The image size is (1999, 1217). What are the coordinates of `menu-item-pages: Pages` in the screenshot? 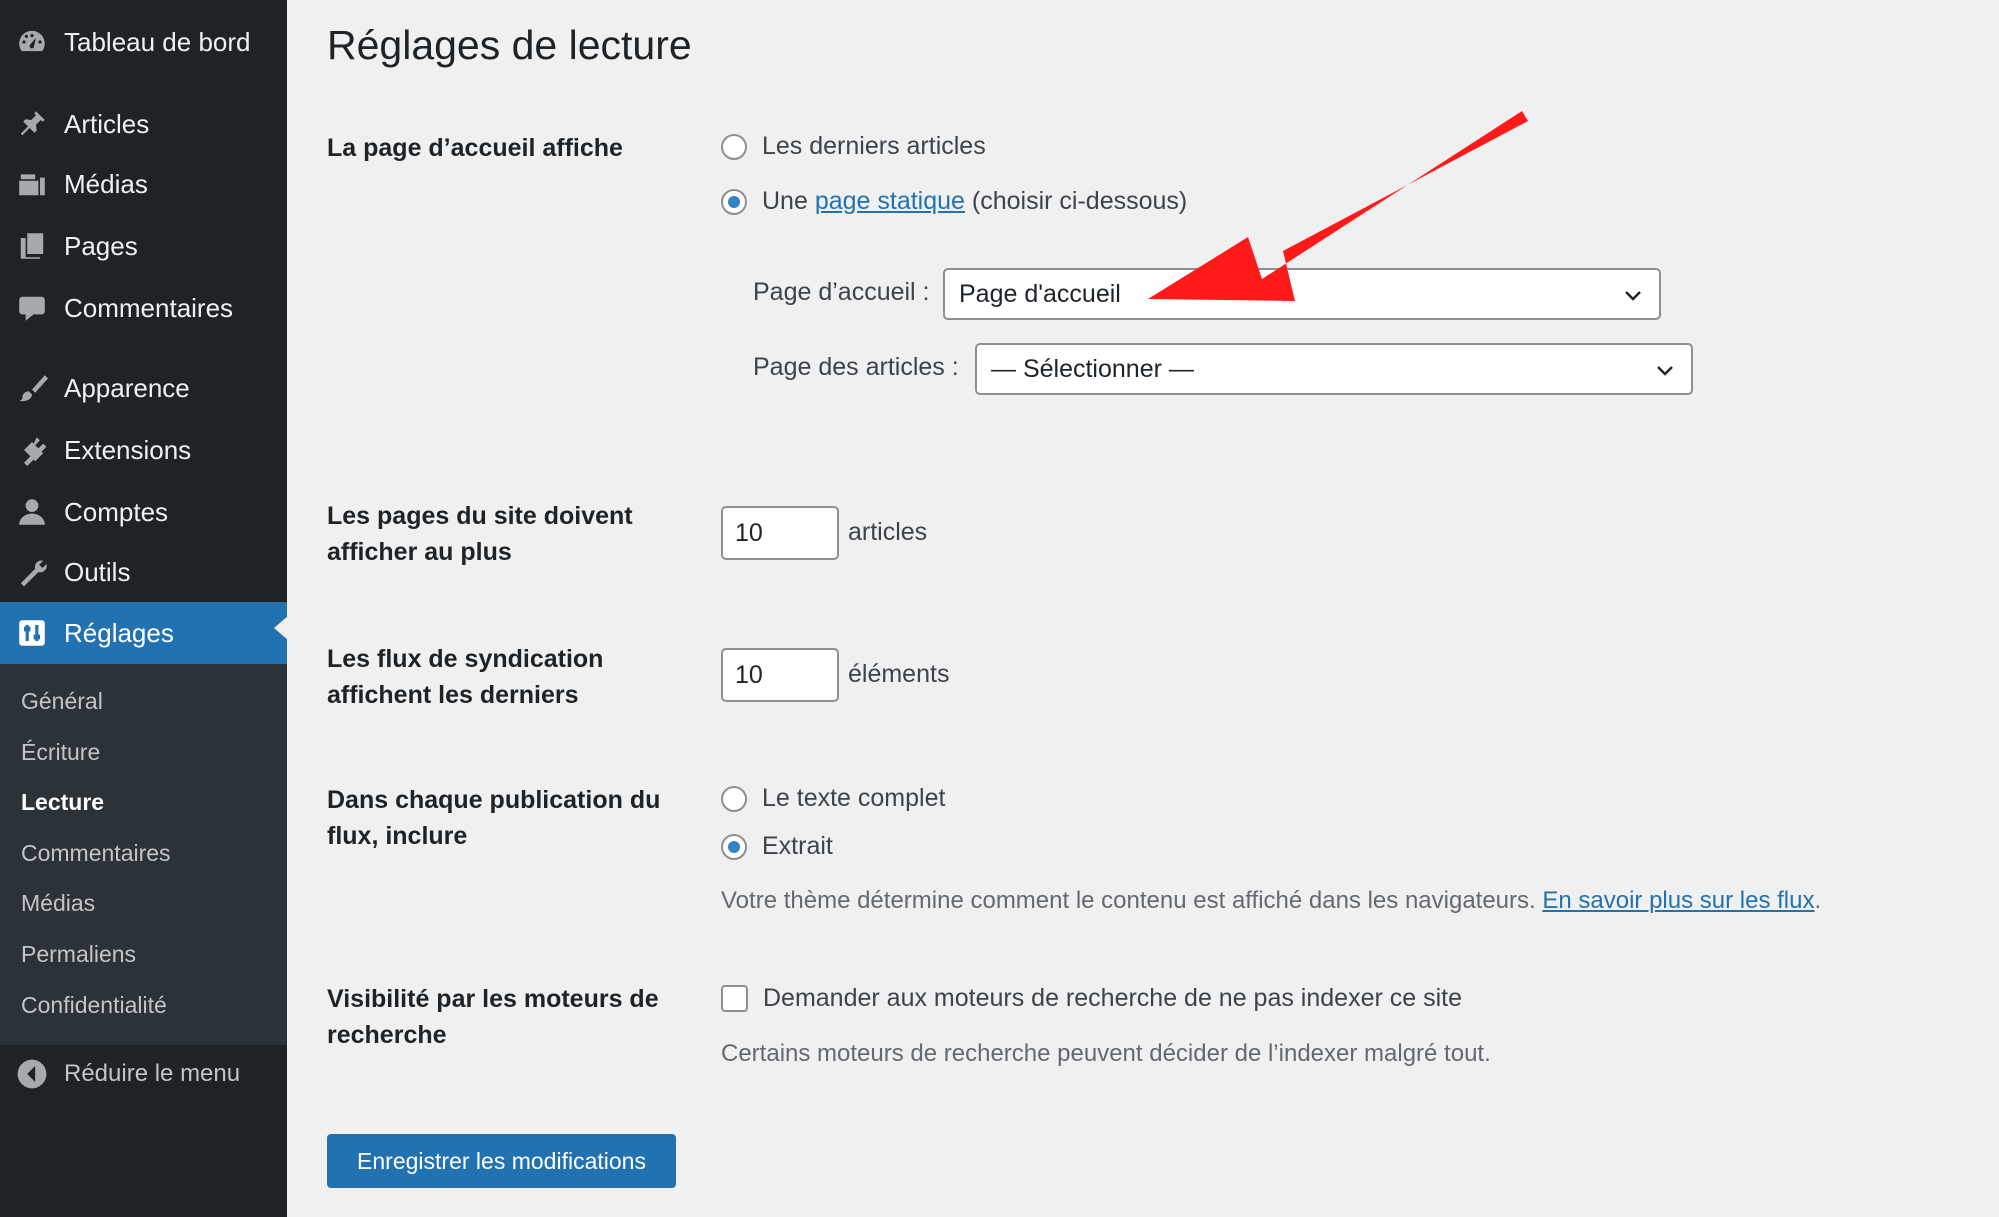 It's located at (143, 246).